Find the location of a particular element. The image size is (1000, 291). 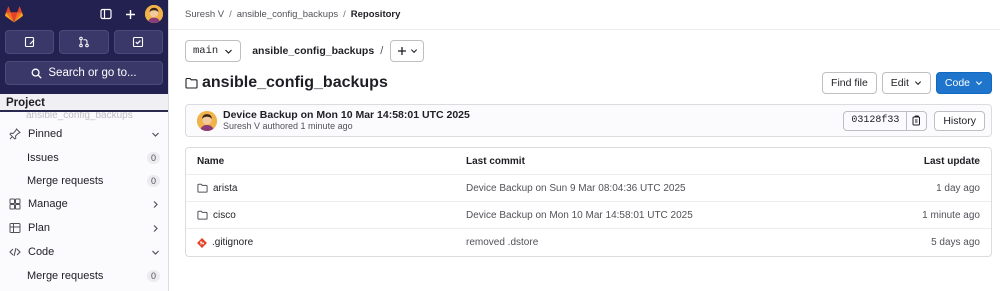

table-row: .gitignore removed .dstore 5 days ago is located at coordinates (588, 242).